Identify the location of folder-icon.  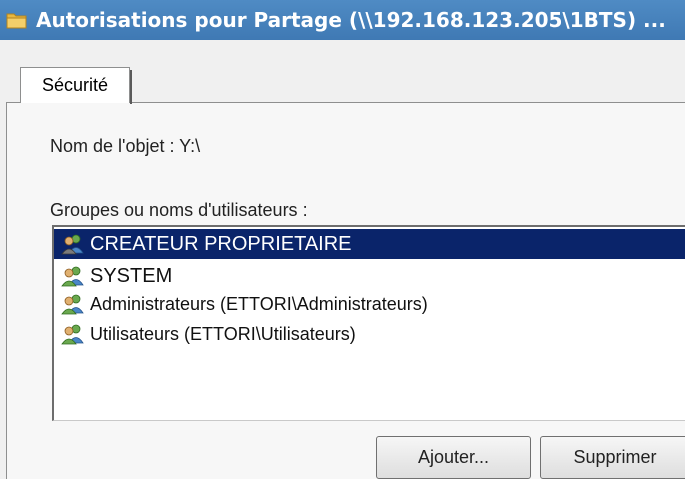
(16, 21).